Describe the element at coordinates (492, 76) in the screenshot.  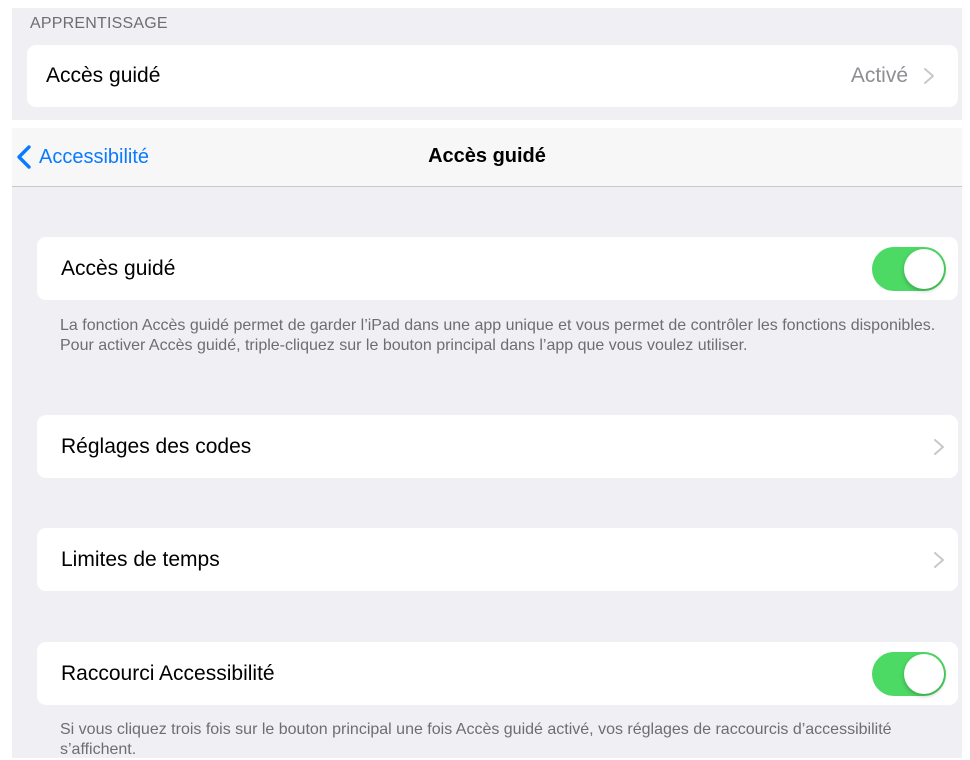
I see `guided-access-settings-row: Accès guidé Activé` at that location.